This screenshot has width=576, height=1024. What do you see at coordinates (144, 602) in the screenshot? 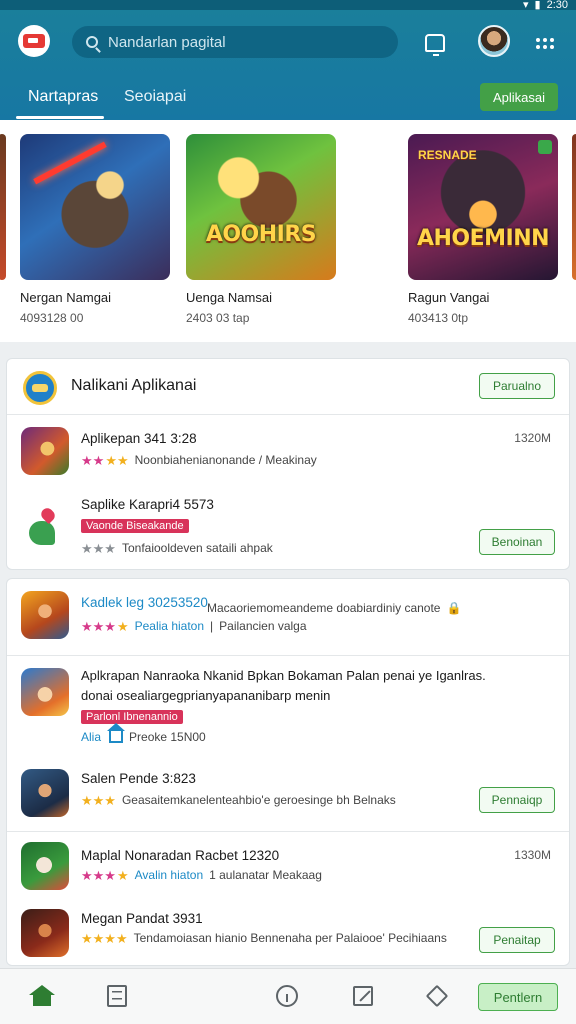
I see `app-title: Kadlek leg 30253520` at bounding box center [144, 602].